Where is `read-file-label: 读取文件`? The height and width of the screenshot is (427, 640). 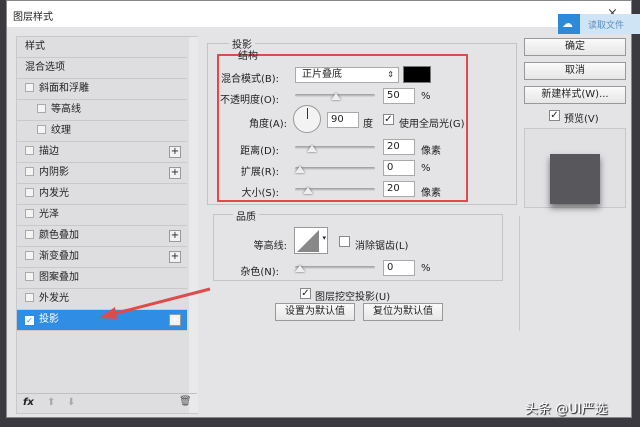
read-file-label: 读取文件 is located at coordinates (606, 26).